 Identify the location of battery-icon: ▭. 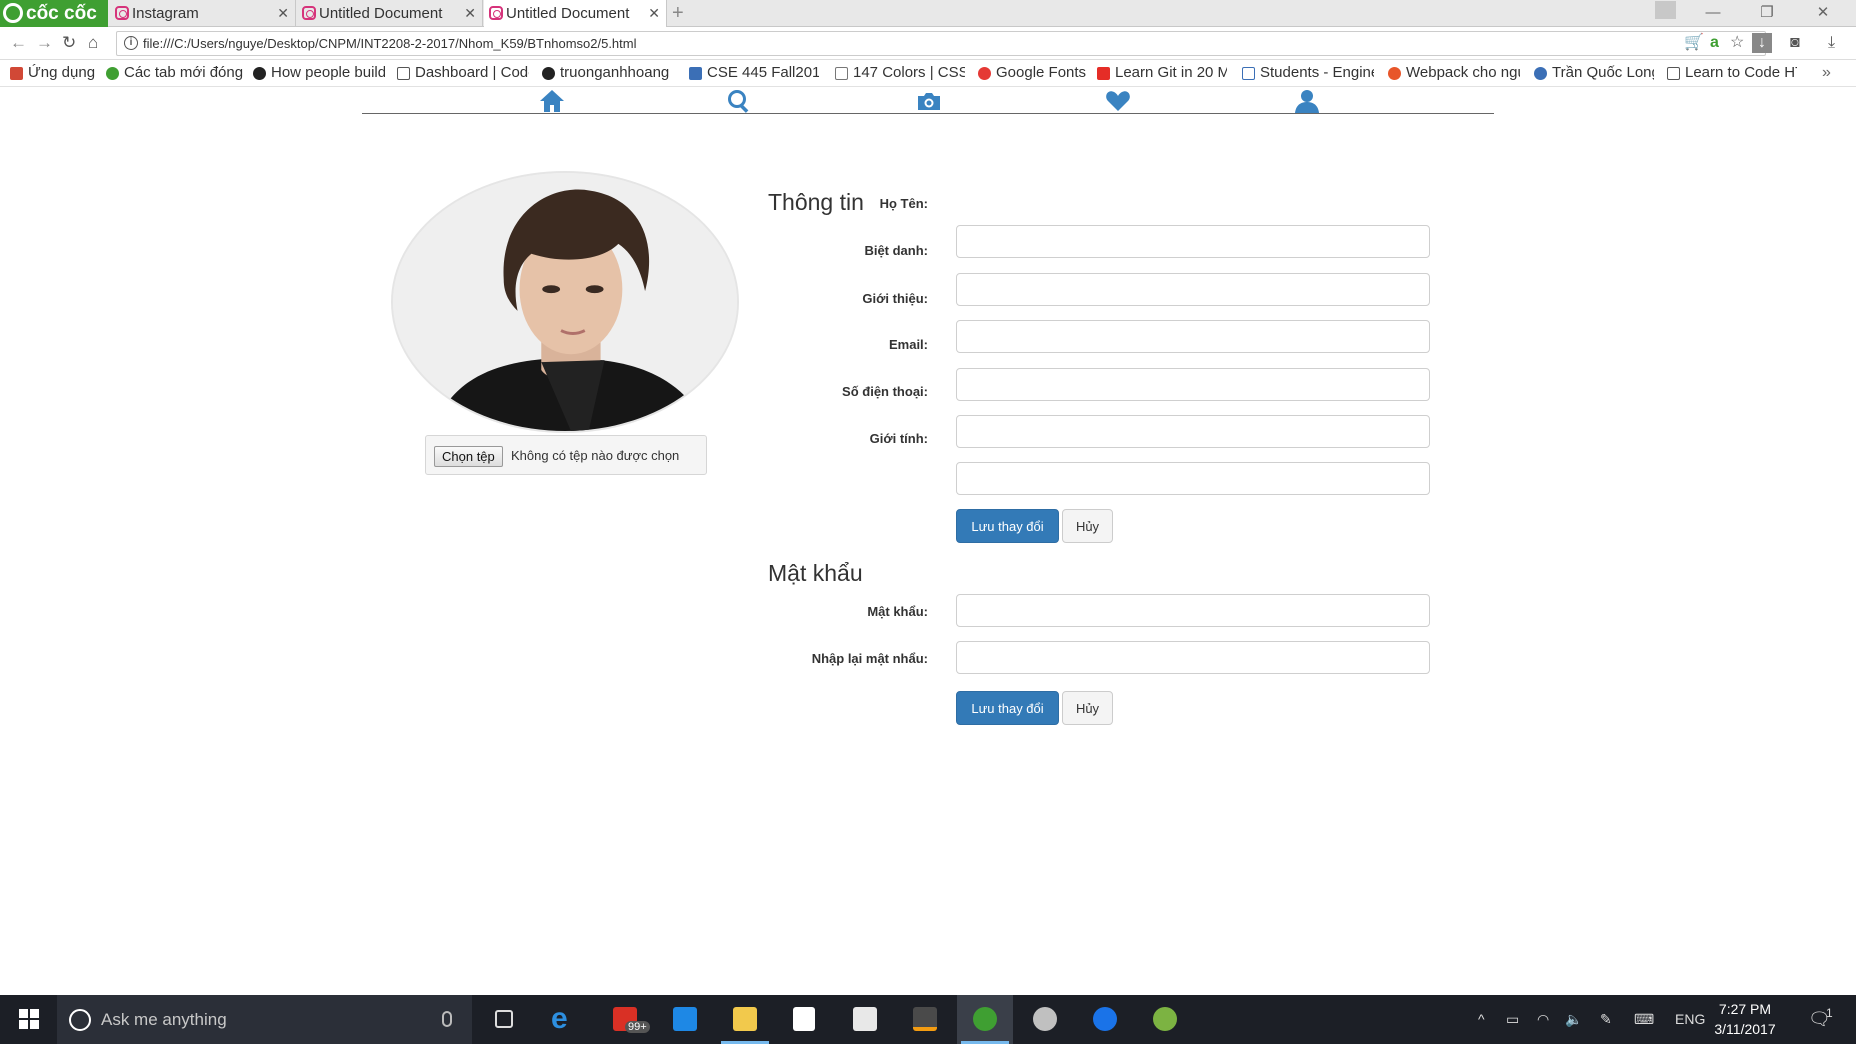
(1512, 1019).